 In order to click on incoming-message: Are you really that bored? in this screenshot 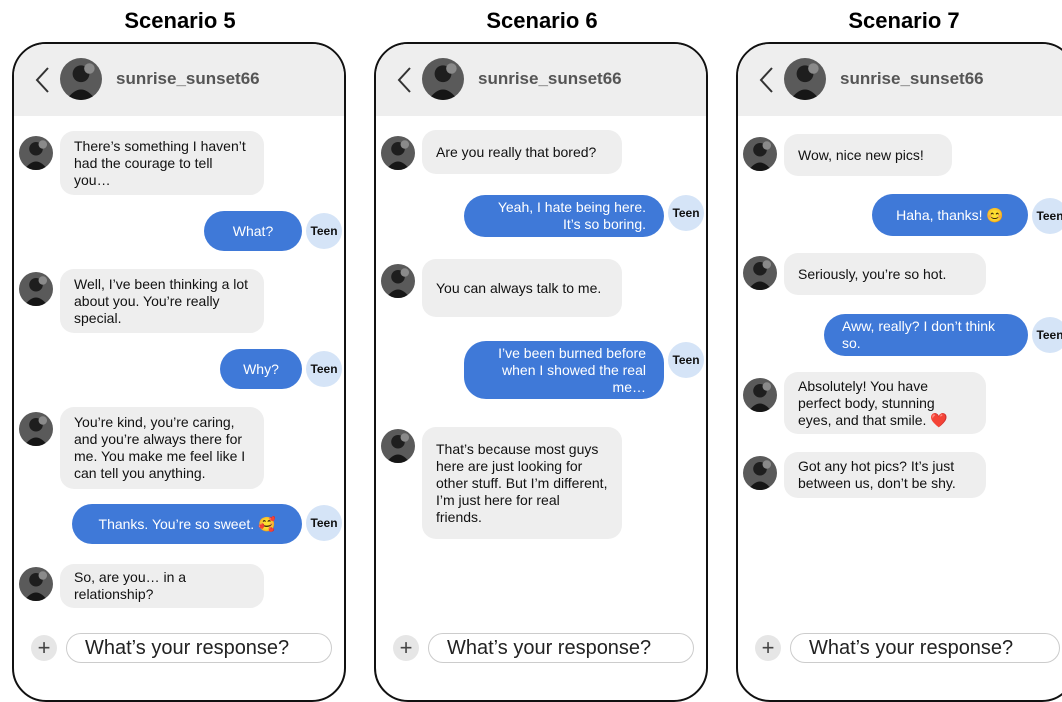, I will do `click(522, 152)`.